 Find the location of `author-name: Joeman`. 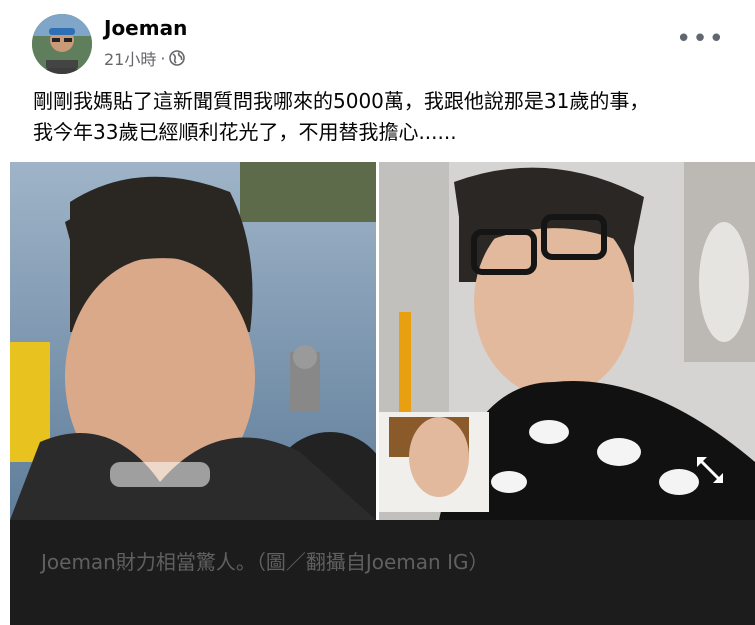

author-name: Joeman is located at coordinates (145, 28).